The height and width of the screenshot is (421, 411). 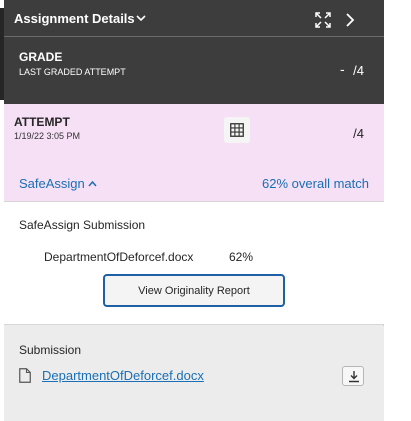 I want to click on document-icon, so click(x=25, y=375).